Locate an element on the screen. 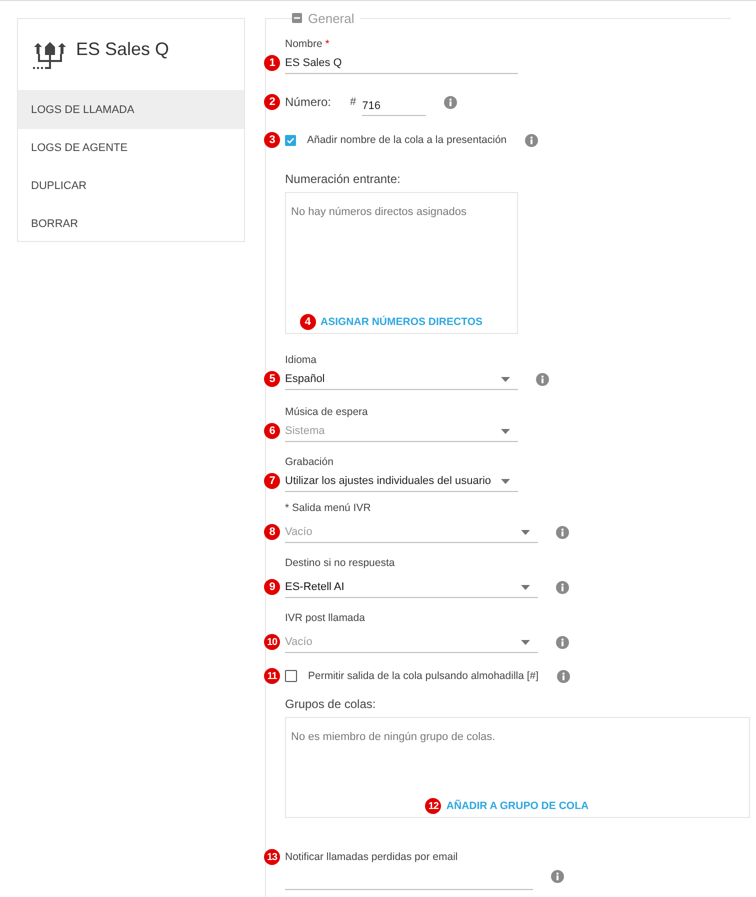  dropdown: ES-Retell AI is located at coordinates (411, 587).